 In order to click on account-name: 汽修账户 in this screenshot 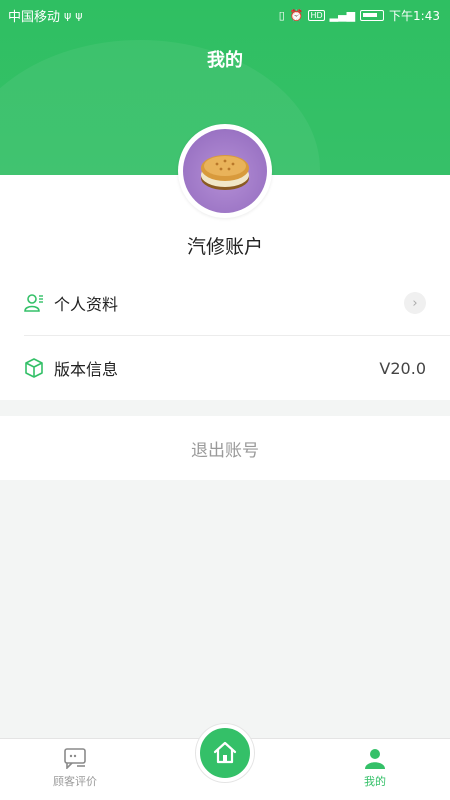, I will do `click(224, 247)`.